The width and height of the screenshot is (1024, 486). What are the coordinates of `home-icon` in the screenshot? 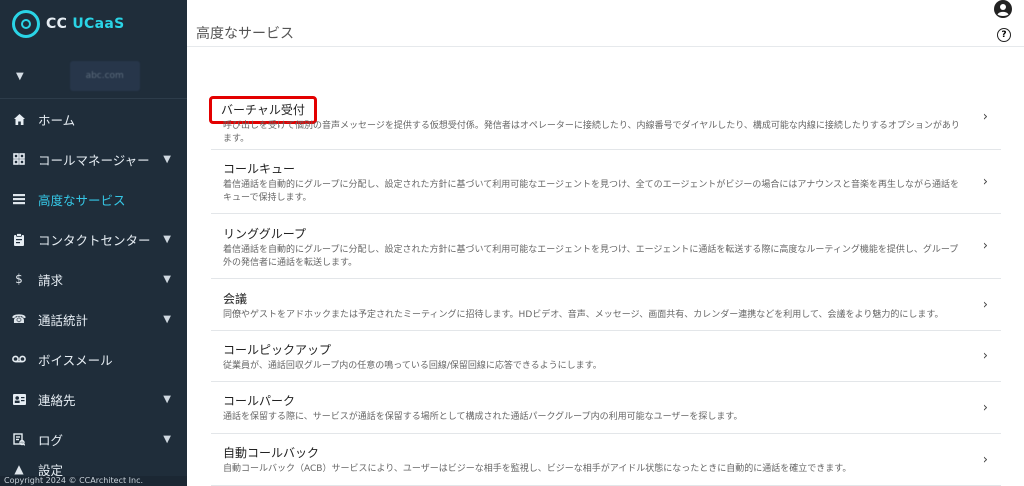 It's located at (19, 119).